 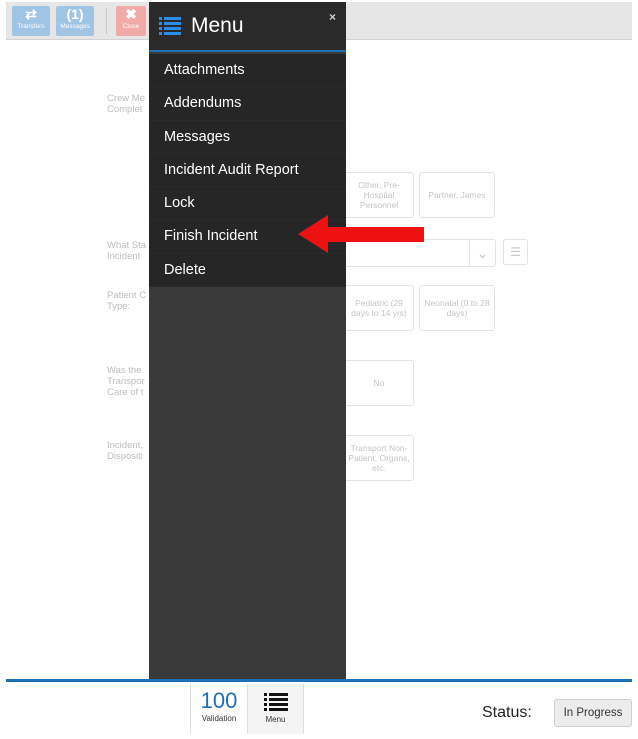 I want to click on menu-title: Menu, so click(x=217, y=25).